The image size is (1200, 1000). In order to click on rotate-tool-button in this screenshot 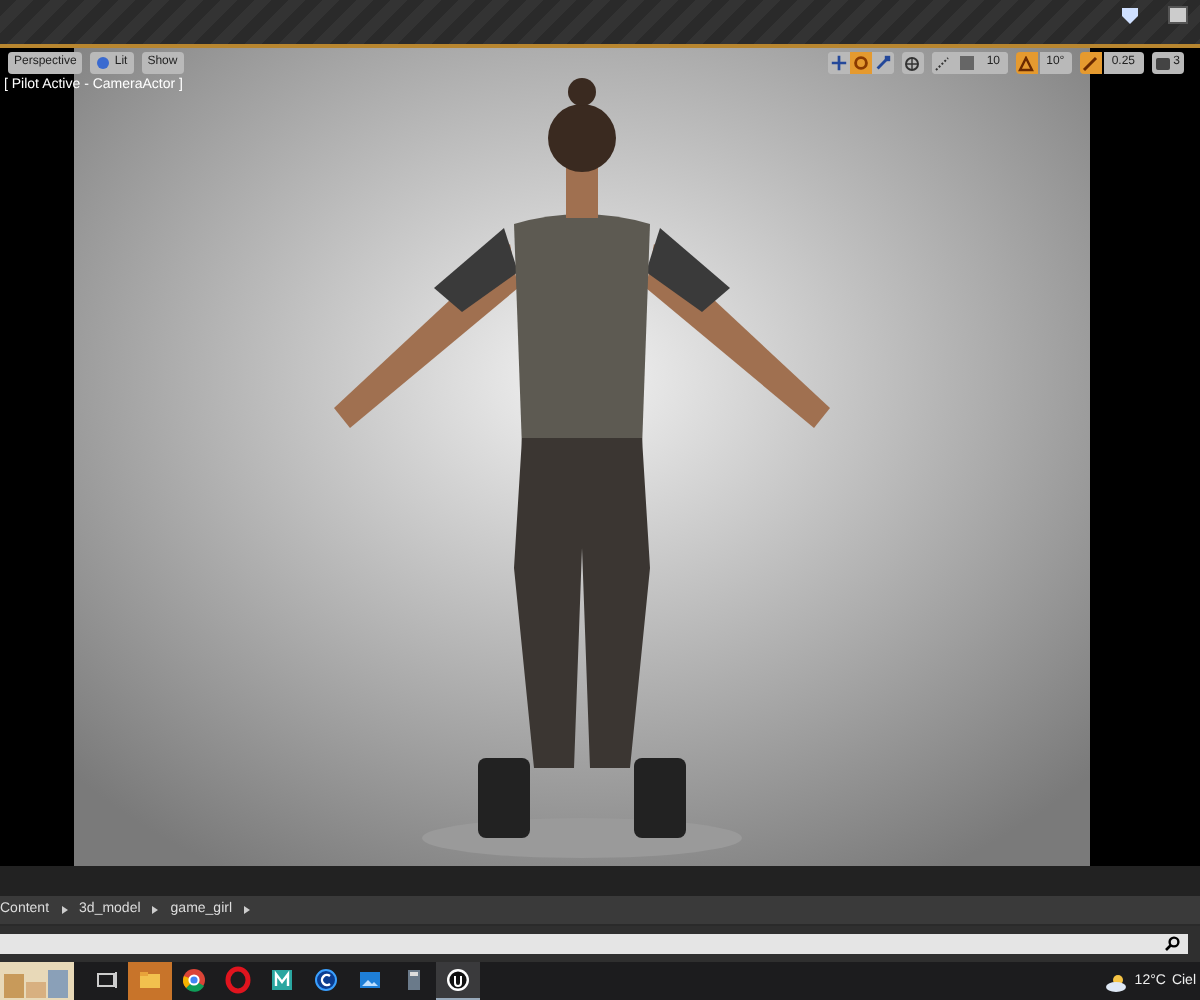, I will do `click(860, 63)`.